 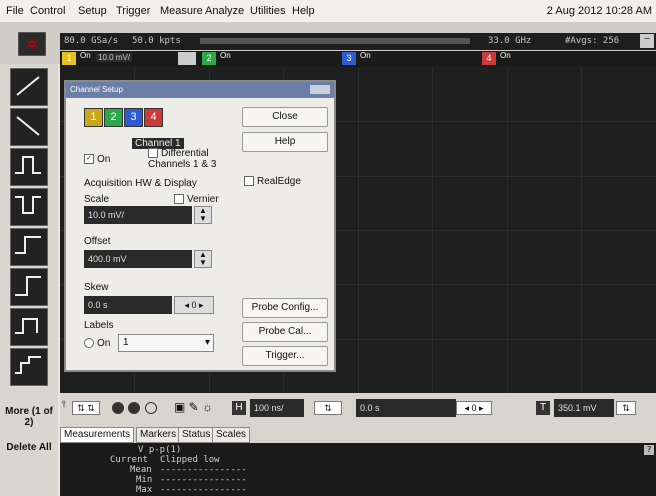 What do you see at coordinates (96, 89) in the screenshot?
I see `dialog-title: Channel Setup` at bounding box center [96, 89].